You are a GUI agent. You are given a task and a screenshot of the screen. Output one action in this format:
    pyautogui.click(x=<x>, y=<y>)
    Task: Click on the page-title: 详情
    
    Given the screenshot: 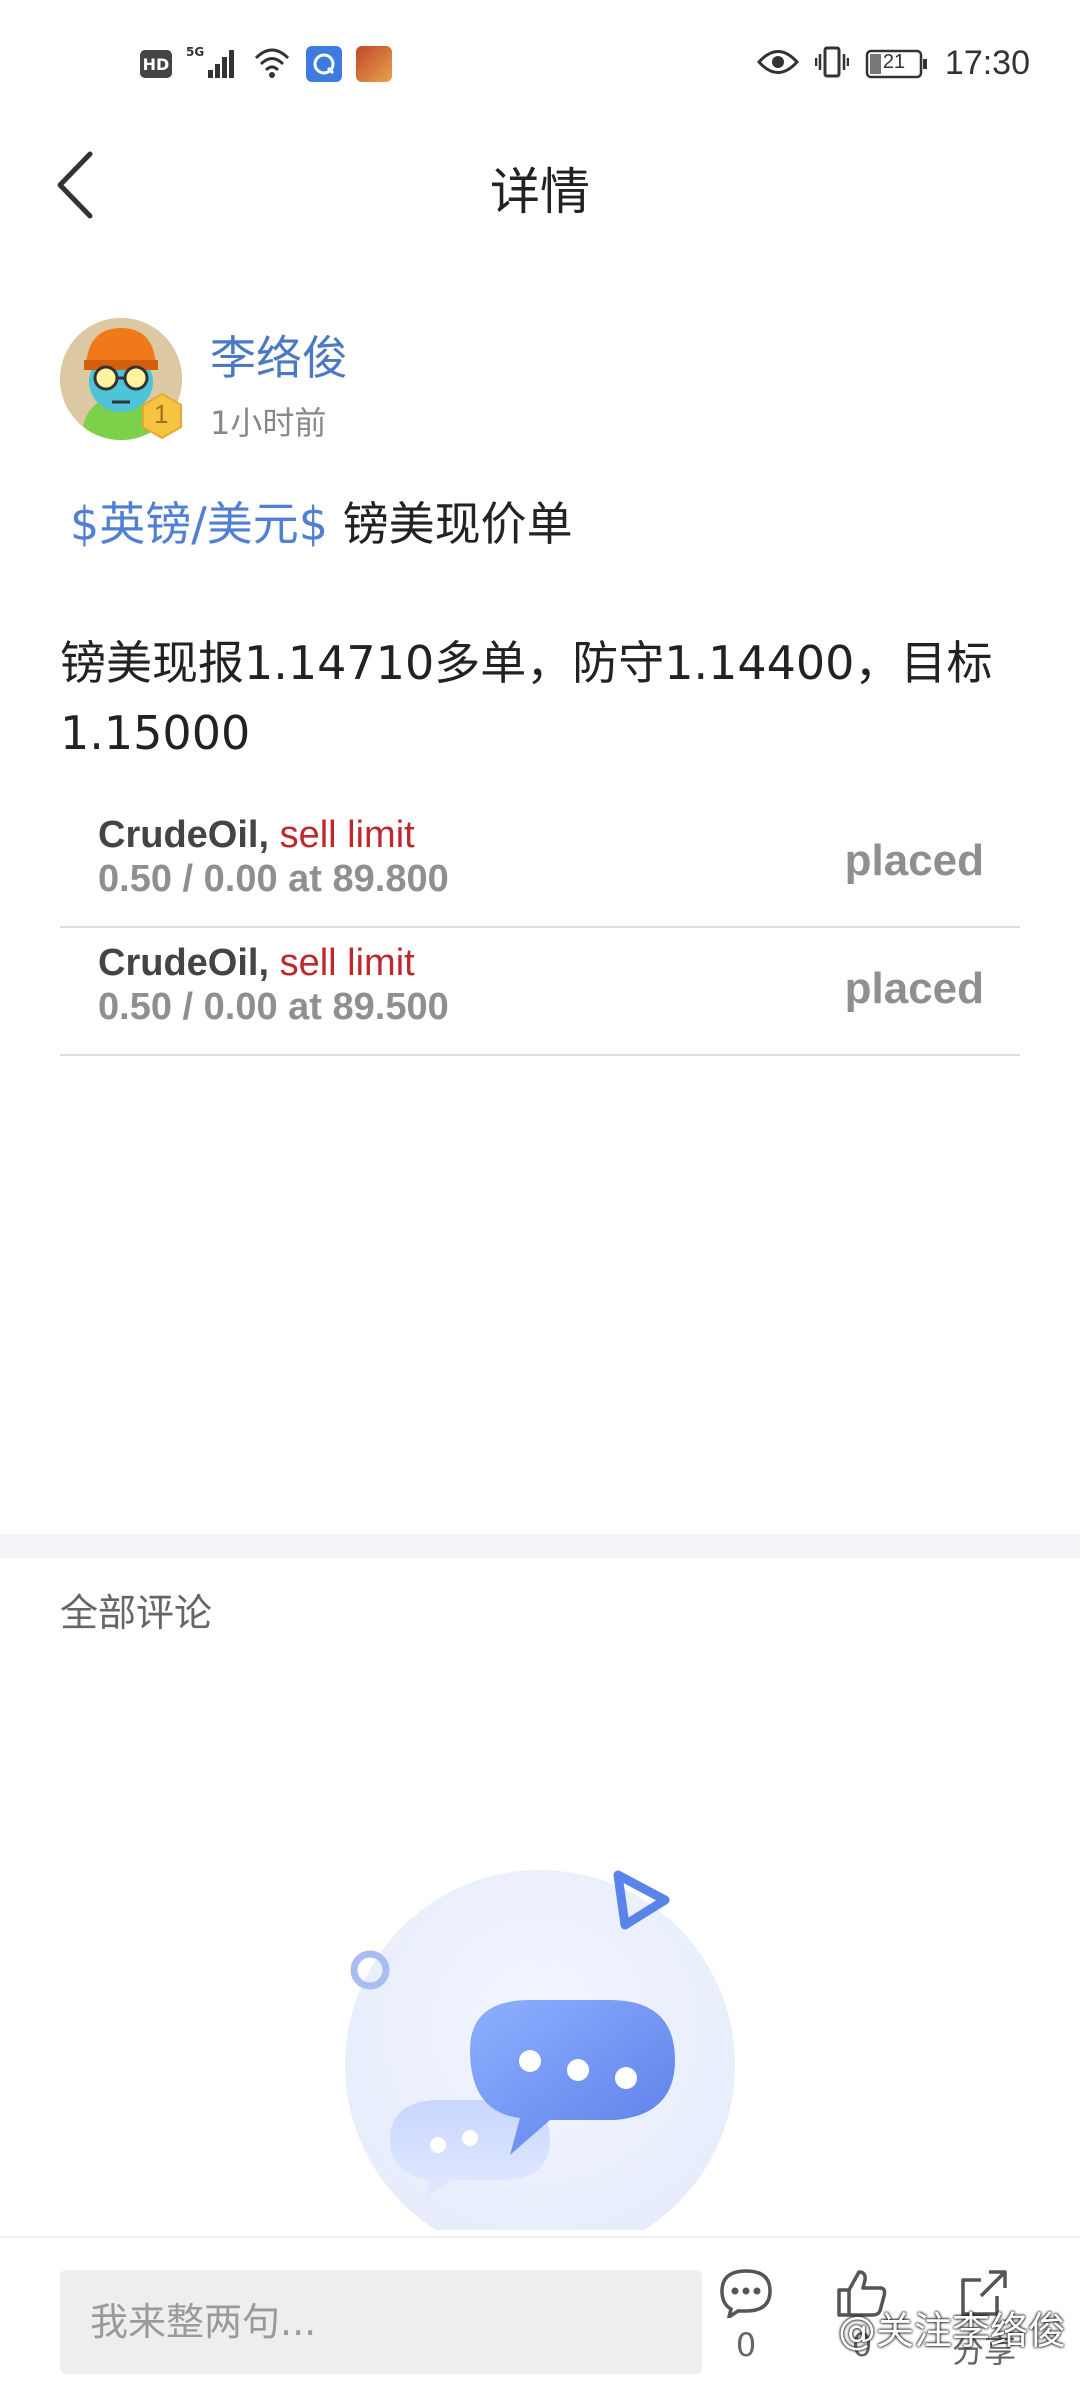 What is the action you would take?
    pyautogui.click(x=540, y=192)
    